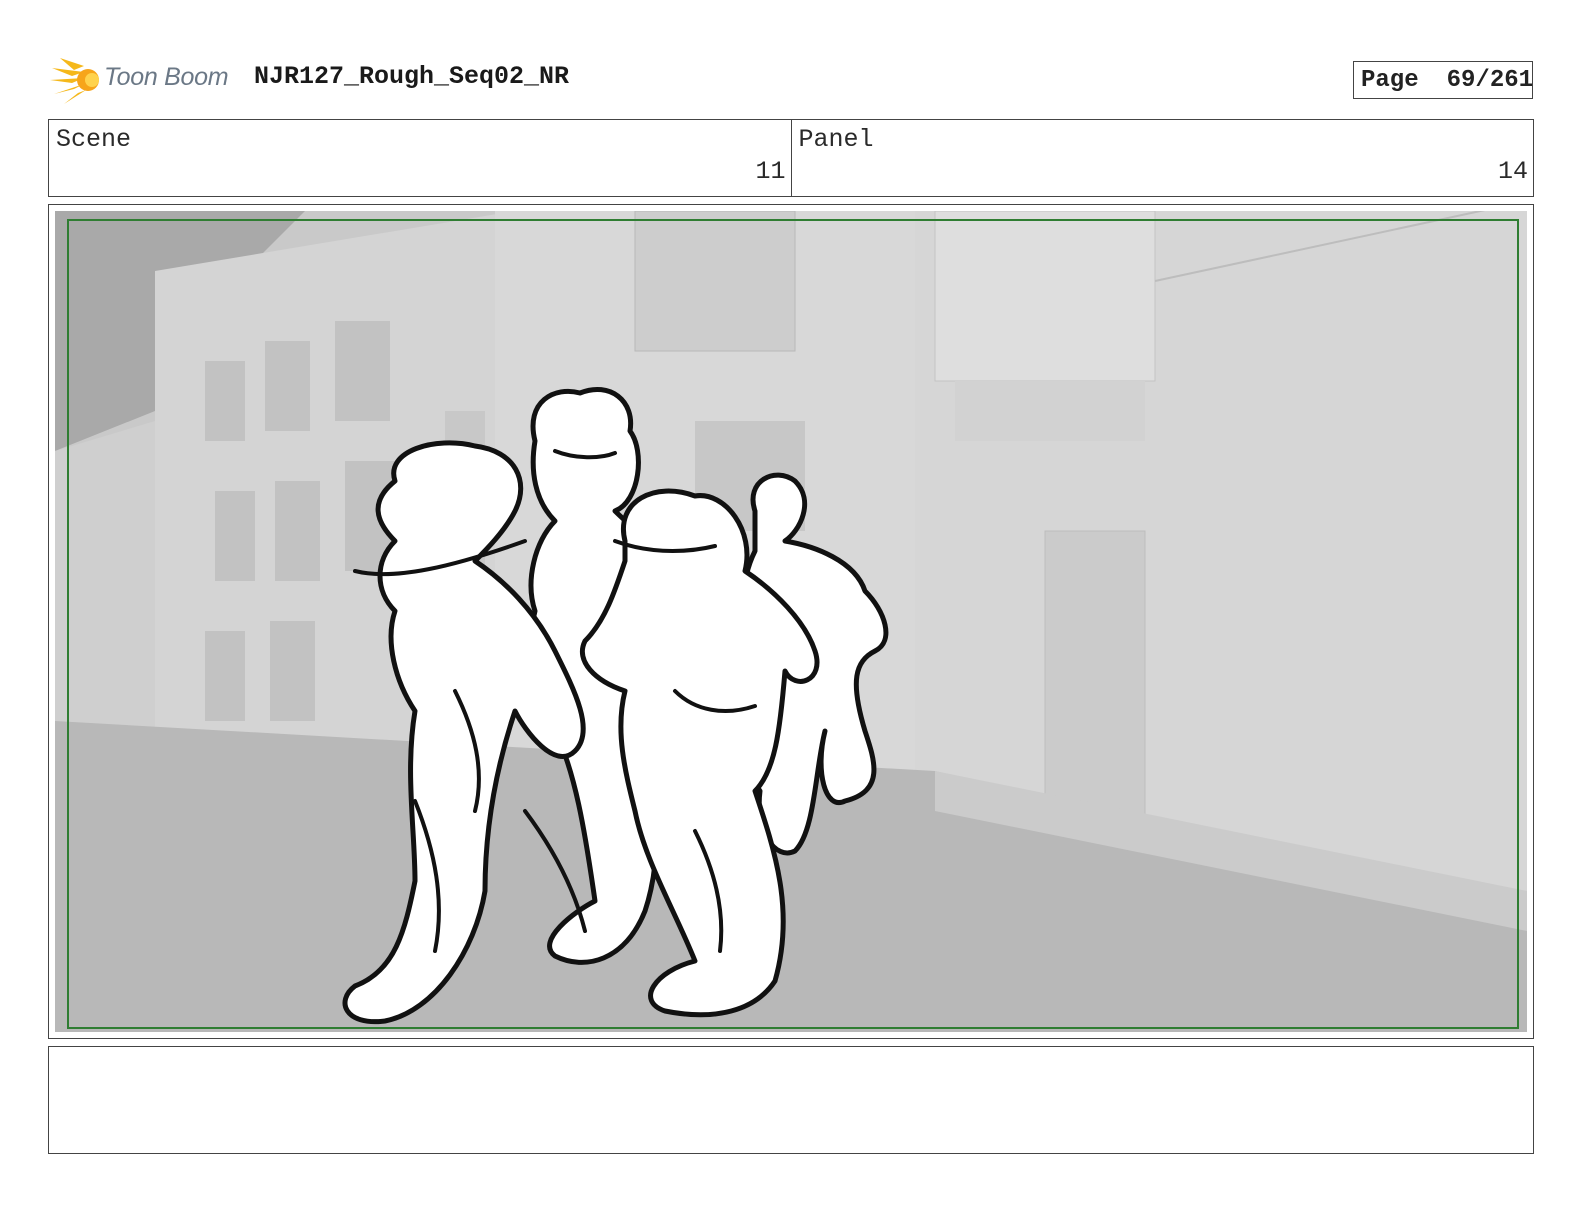 This screenshot has height=1224, width=1584. What do you see at coordinates (412, 76) in the screenshot?
I see `document-title: NJR127_Rough_Seq02_NR` at bounding box center [412, 76].